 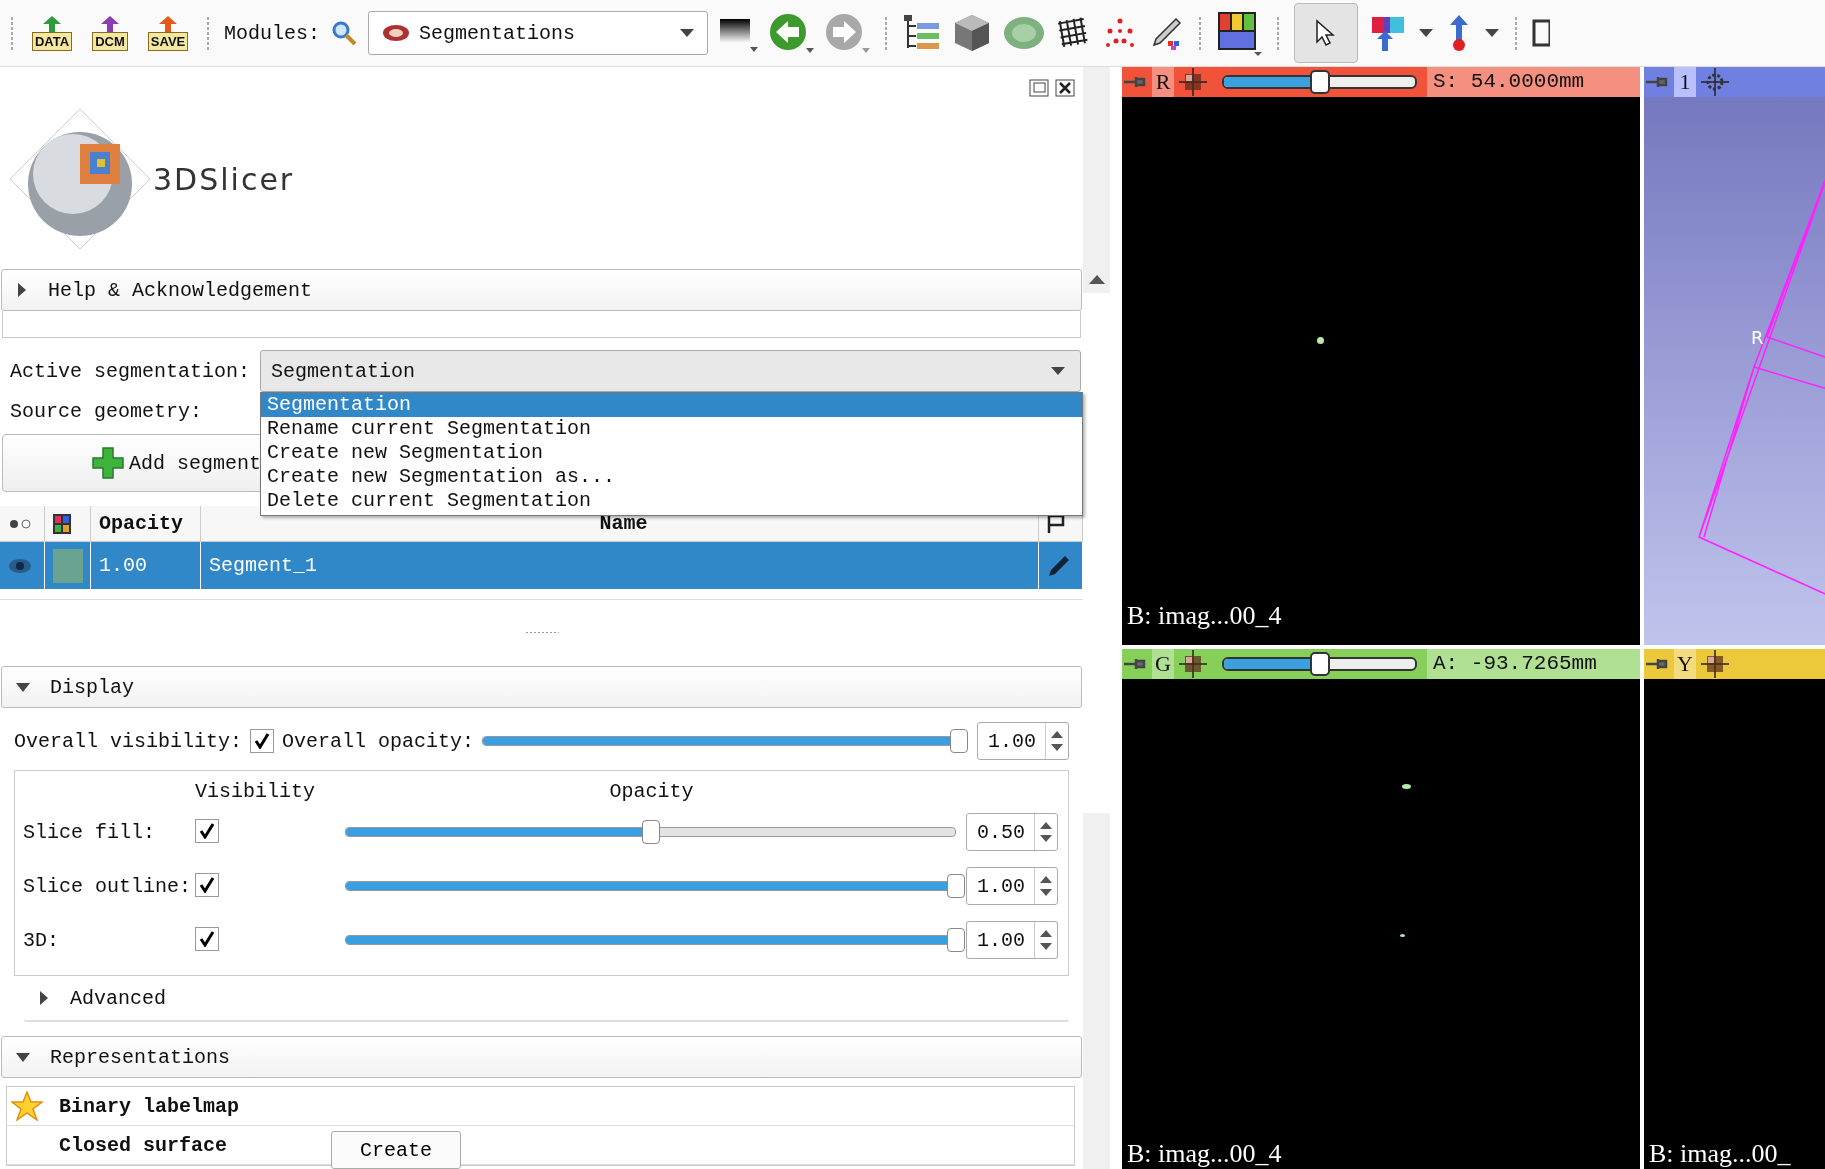 What do you see at coordinates (671, 429) in the screenshot?
I see `menu-item: Rename current Segmentation` at bounding box center [671, 429].